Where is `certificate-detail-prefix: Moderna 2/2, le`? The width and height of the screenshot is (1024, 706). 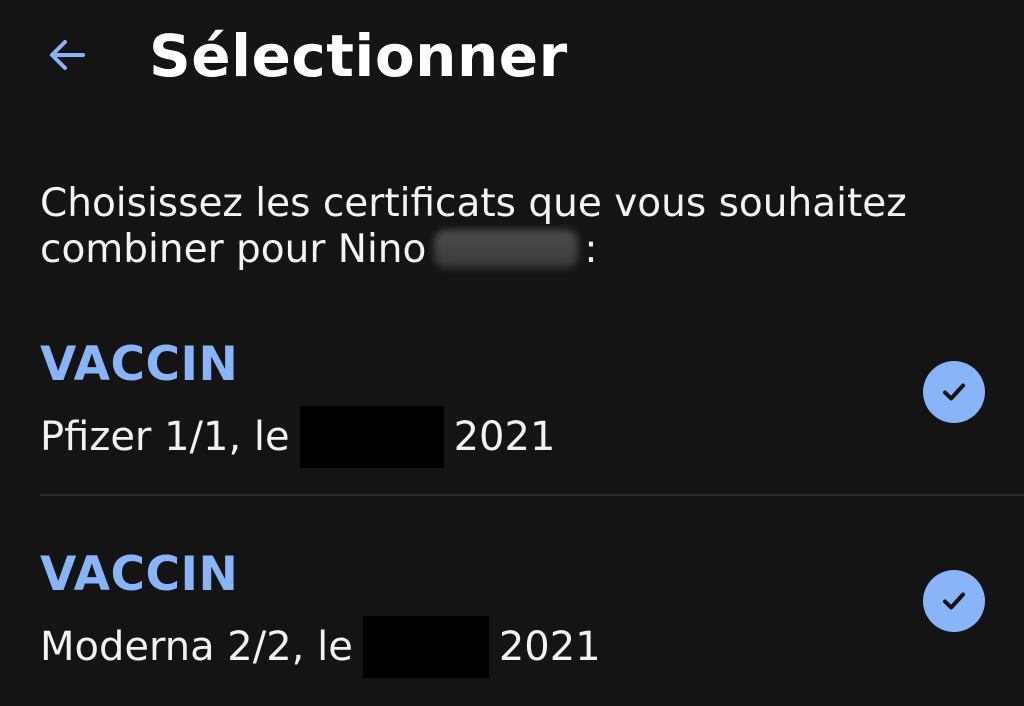
certificate-detail-prefix: Moderna 2/2, le is located at coordinates (196, 647).